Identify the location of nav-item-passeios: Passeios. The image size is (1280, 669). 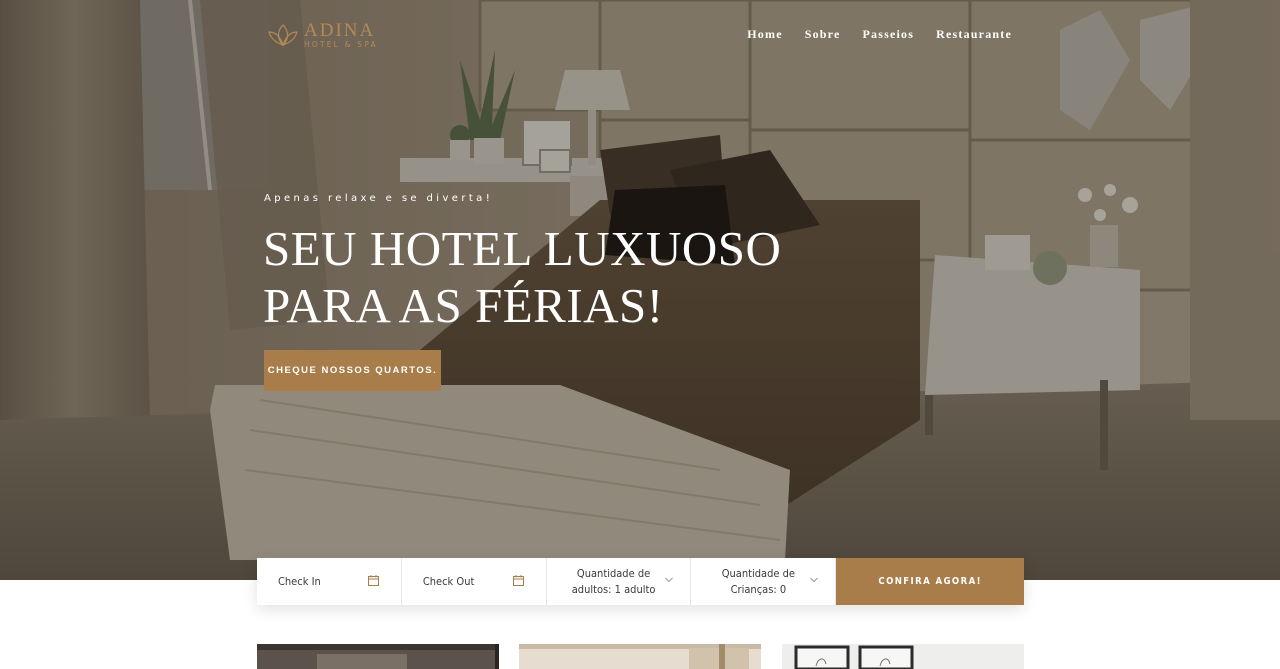
(889, 34).